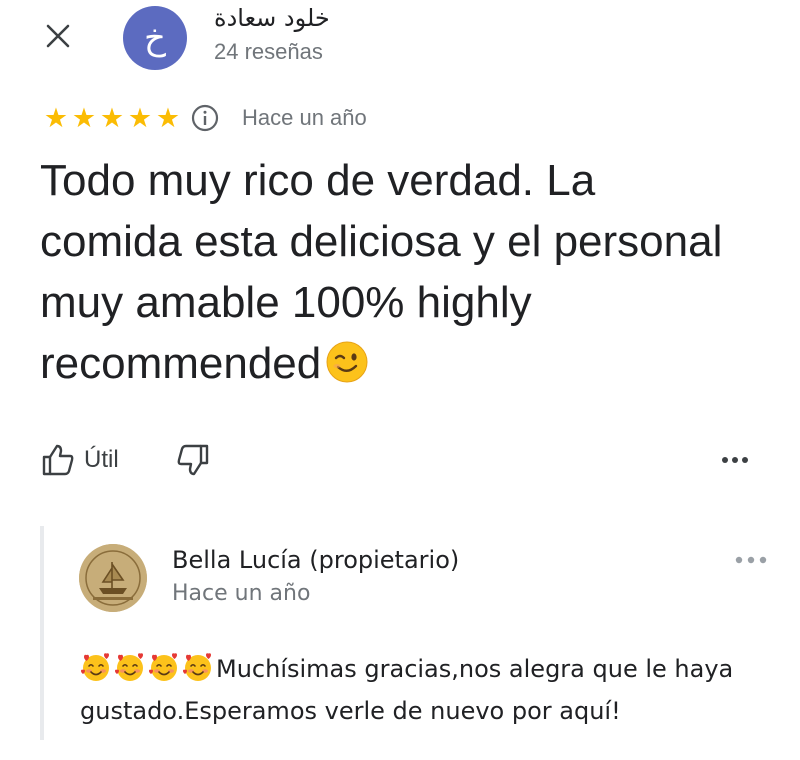 The width and height of the screenshot is (800, 760). What do you see at coordinates (148, 668) in the screenshot?
I see `reply-emoji-group` at bounding box center [148, 668].